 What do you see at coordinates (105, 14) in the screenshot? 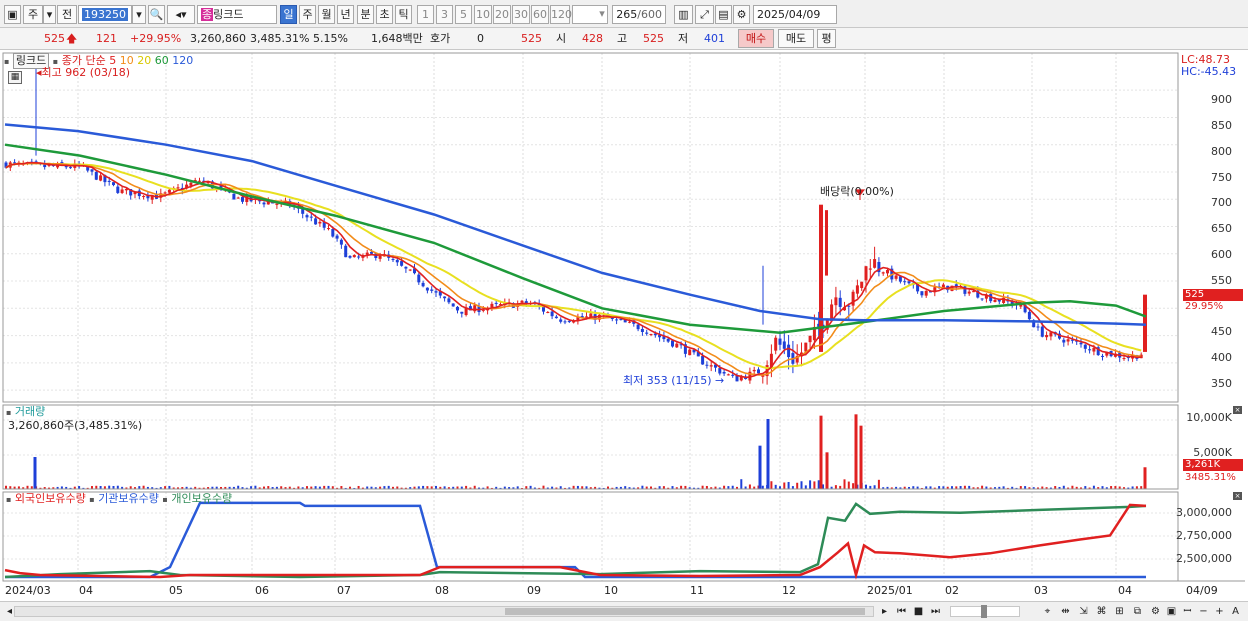
I see `stock-code-input: 193250` at bounding box center [105, 14].